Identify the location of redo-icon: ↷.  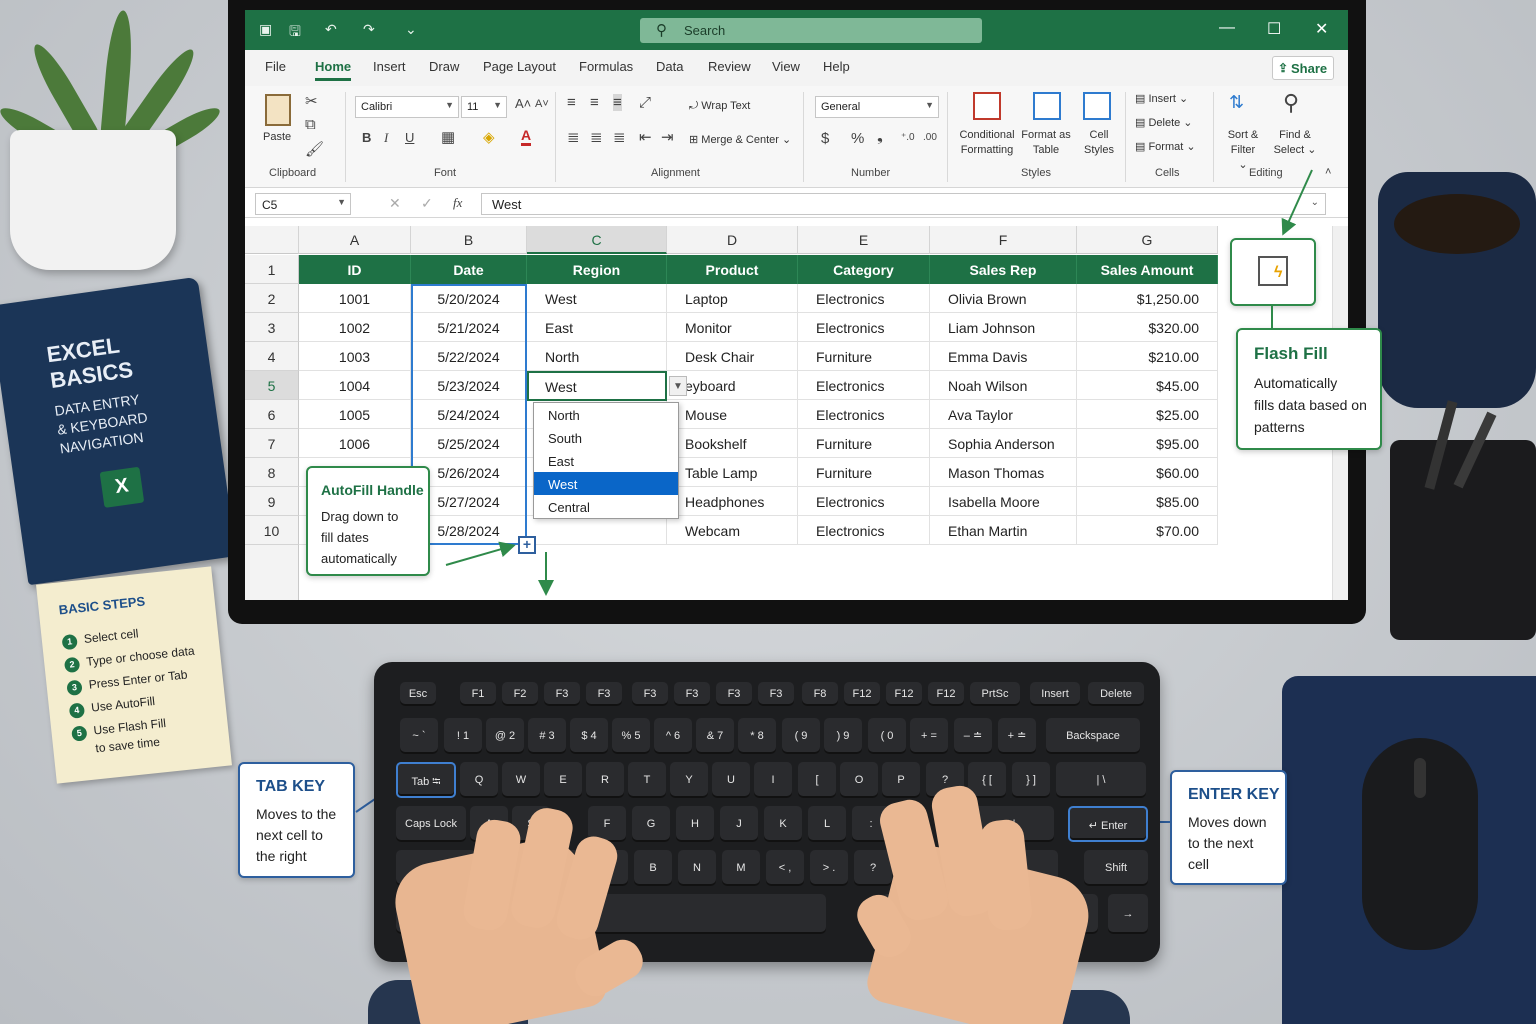
(369, 29).